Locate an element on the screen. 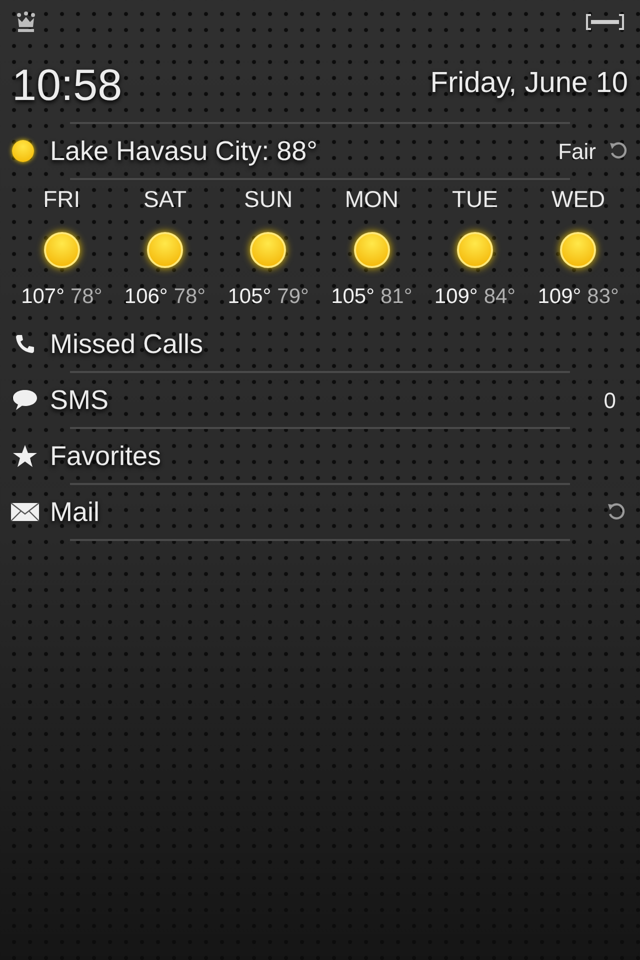 Image resolution: width=640 pixels, height=960 pixels. section-count: 0 is located at coordinates (610, 400).